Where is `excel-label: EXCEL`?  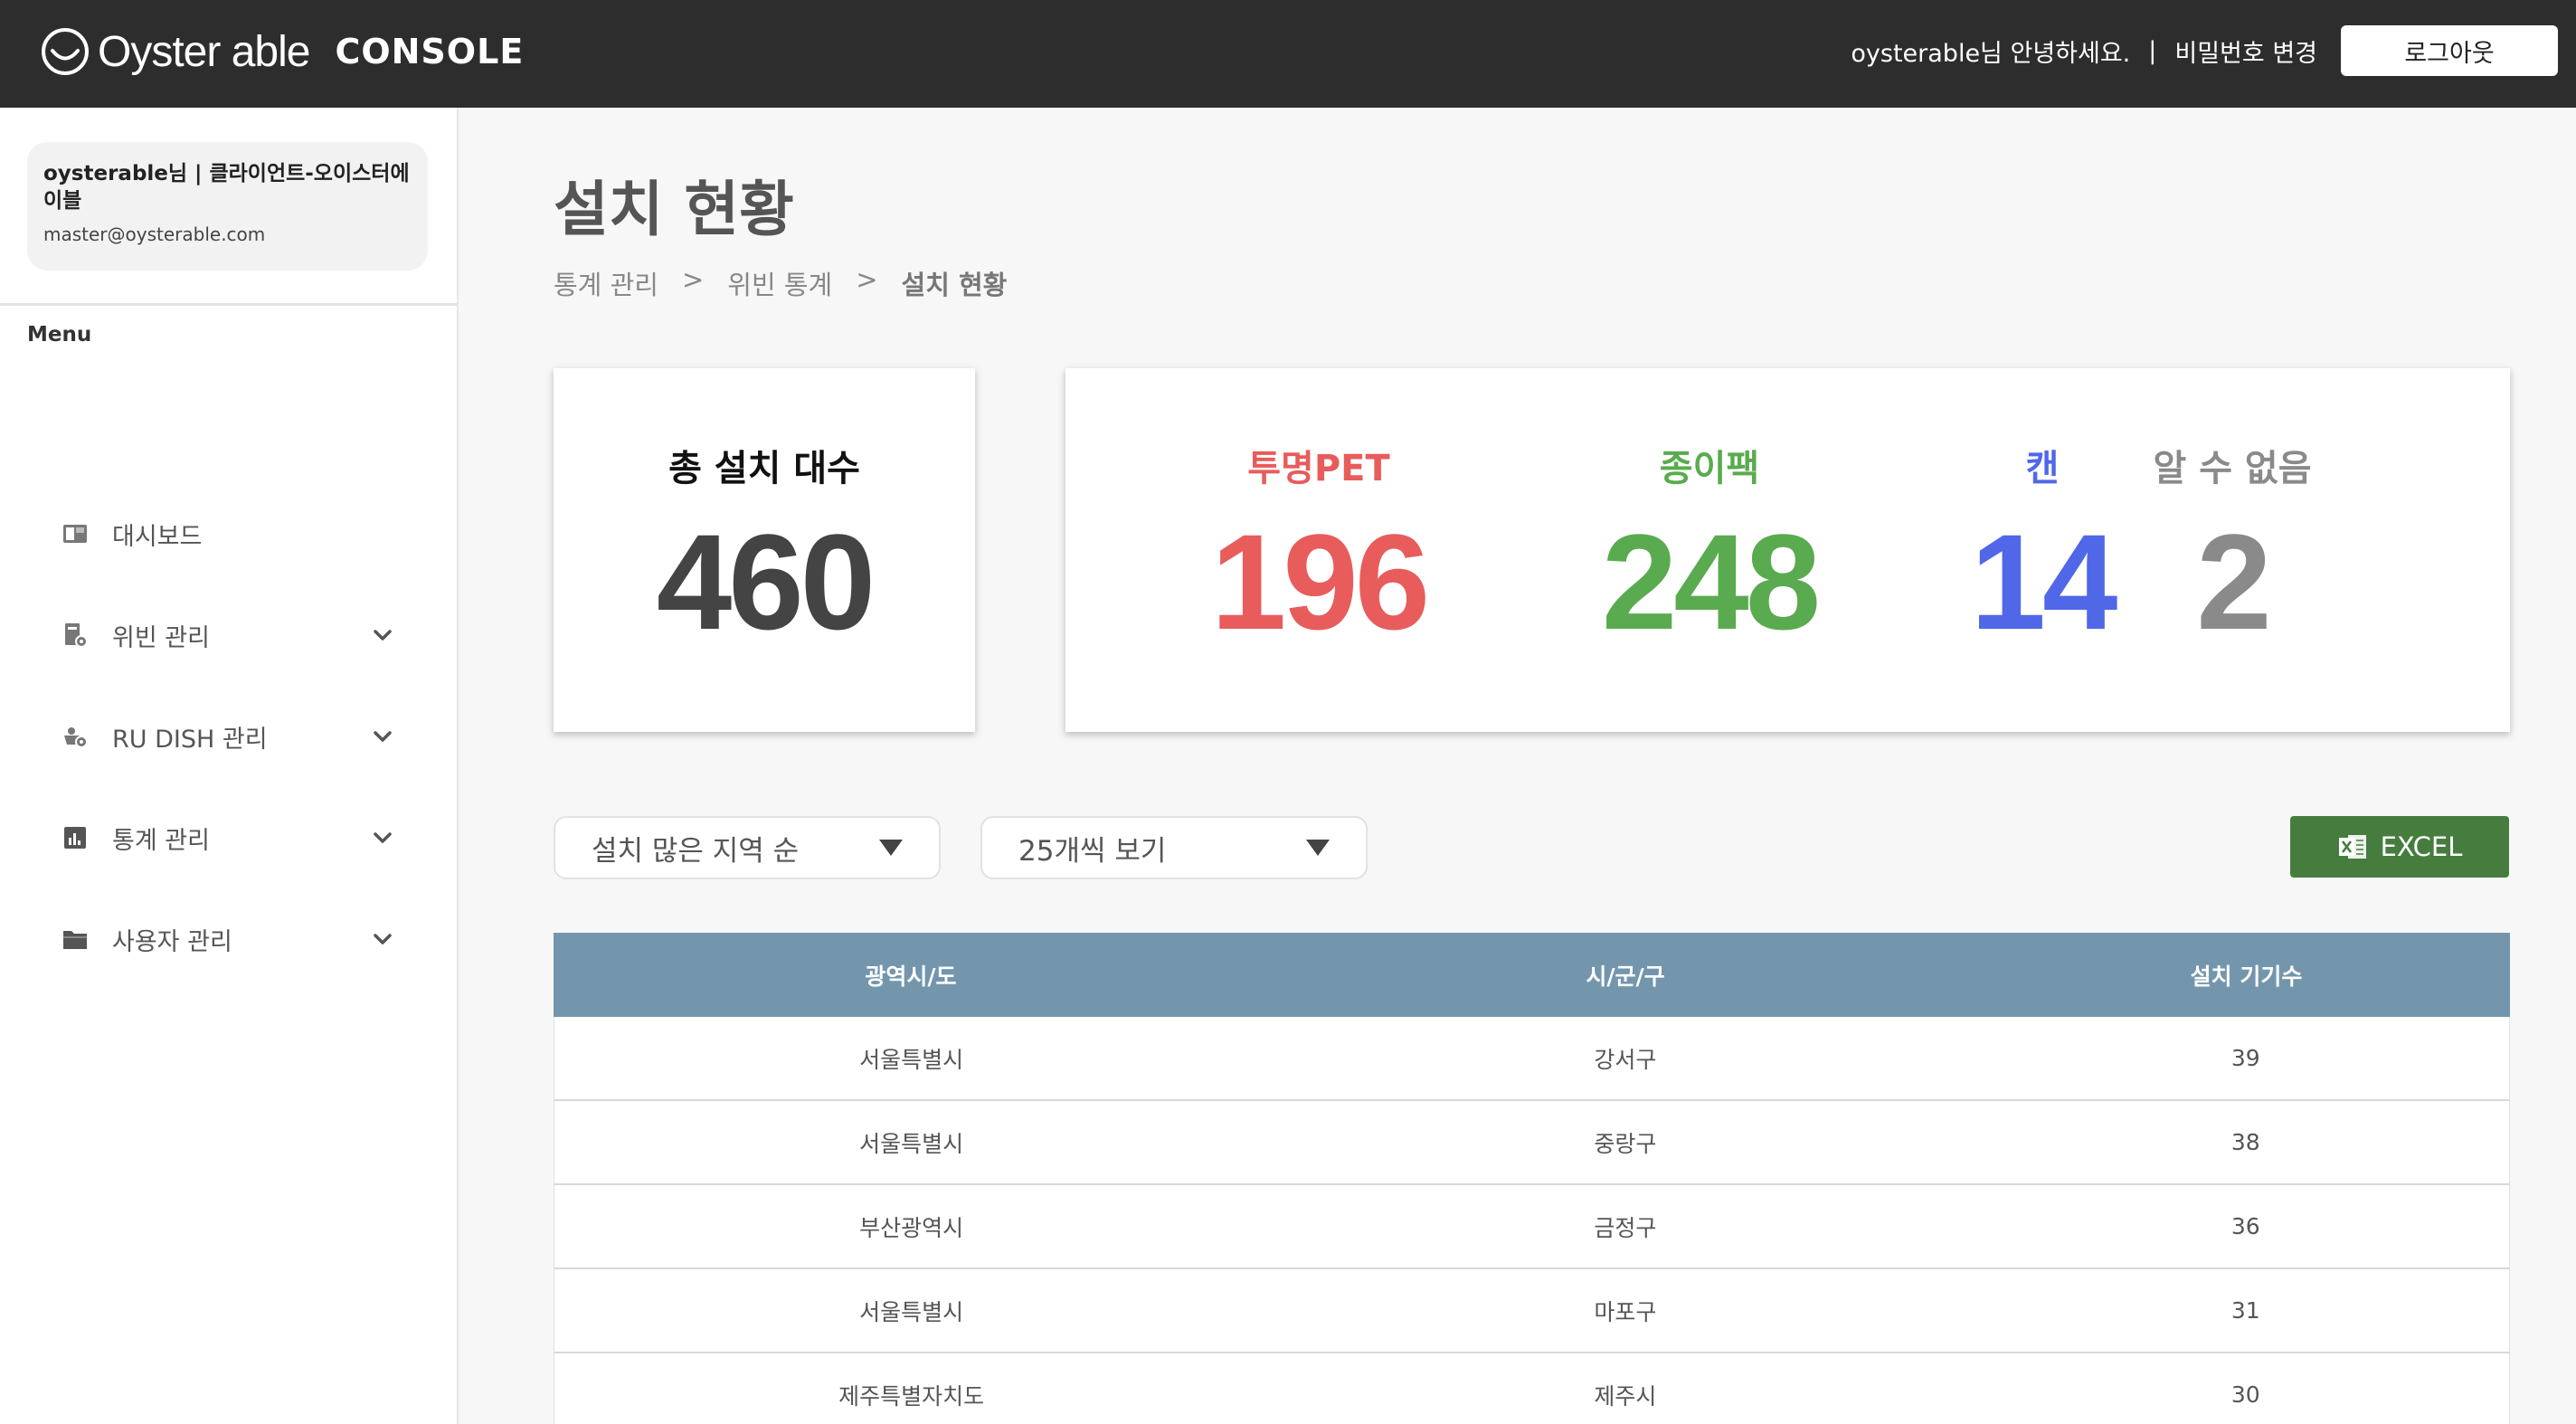 excel-label: EXCEL is located at coordinates (2421, 846).